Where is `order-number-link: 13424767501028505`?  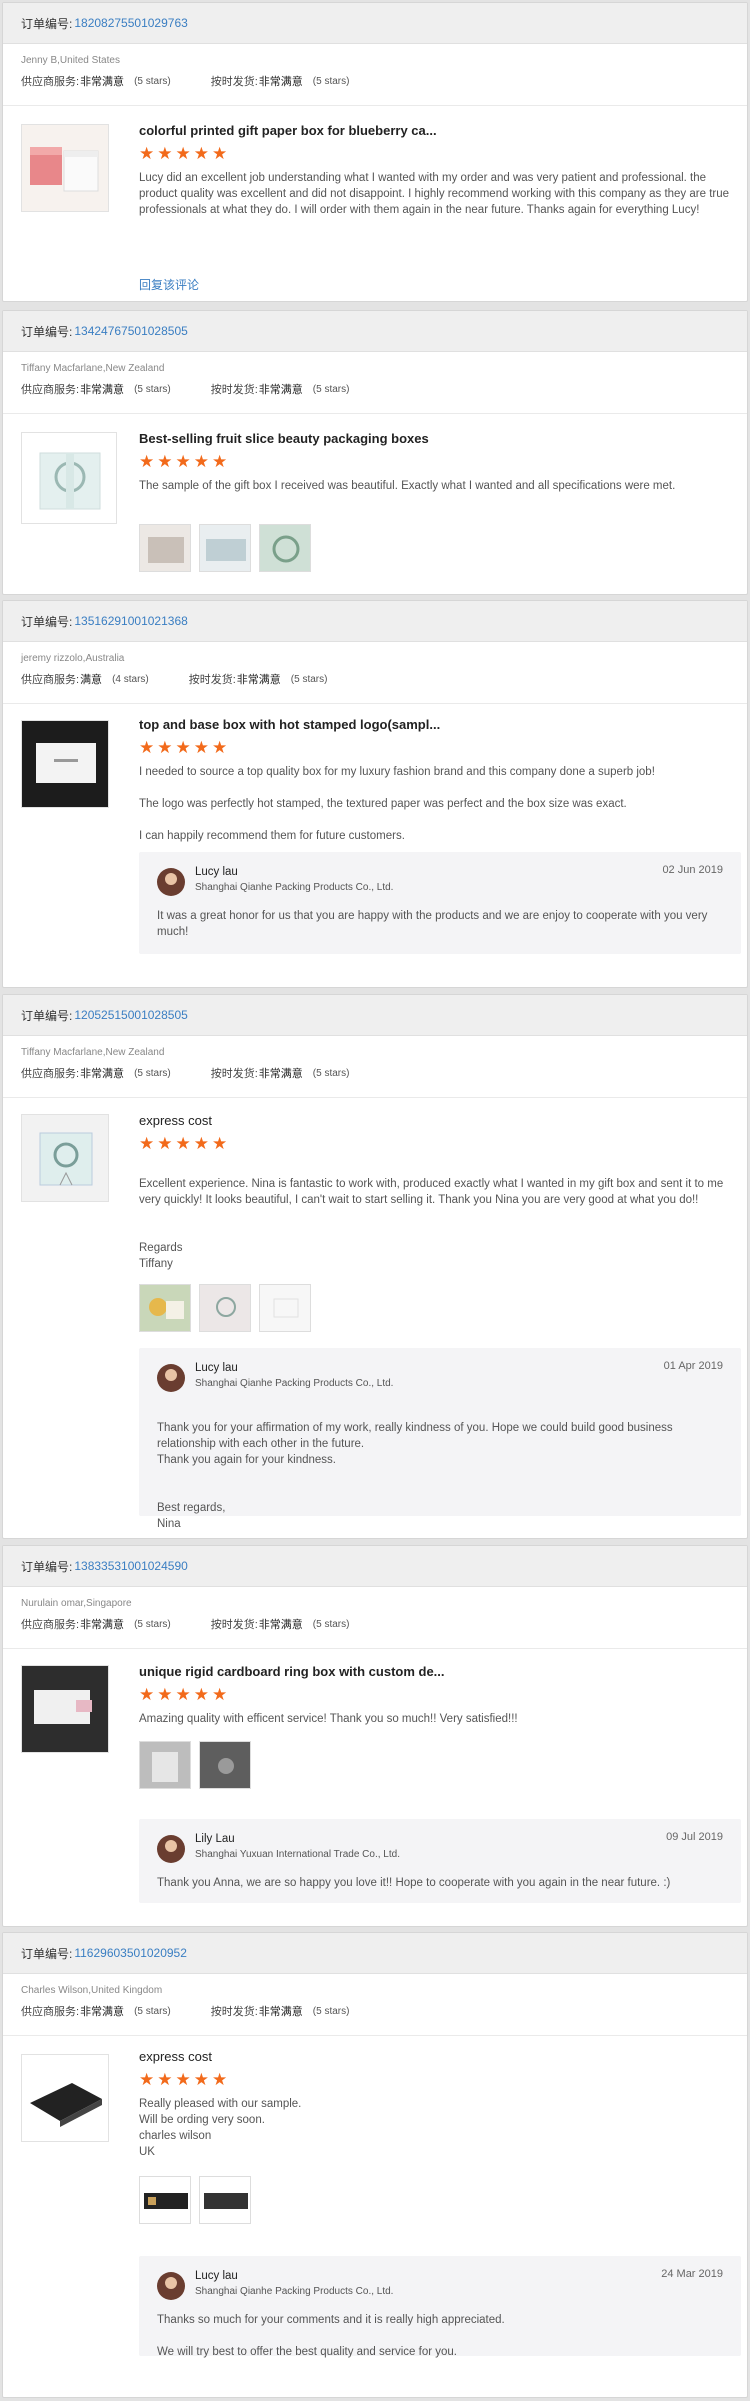
order-number-link: 13424767501028505 is located at coordinates (130, 331).